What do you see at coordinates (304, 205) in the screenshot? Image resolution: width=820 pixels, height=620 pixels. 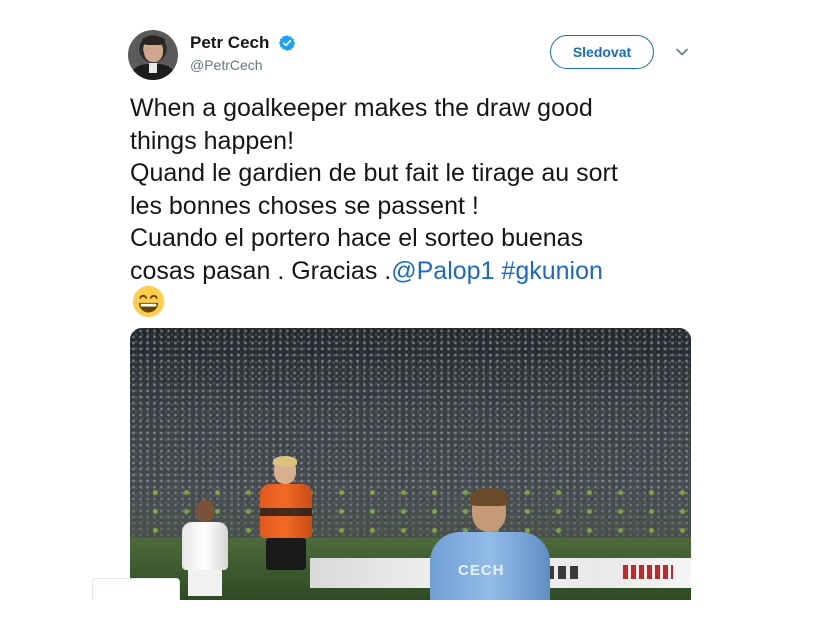 I see `tweet-line: les bonnes choses se passent !` at bounding box center [304, 205].